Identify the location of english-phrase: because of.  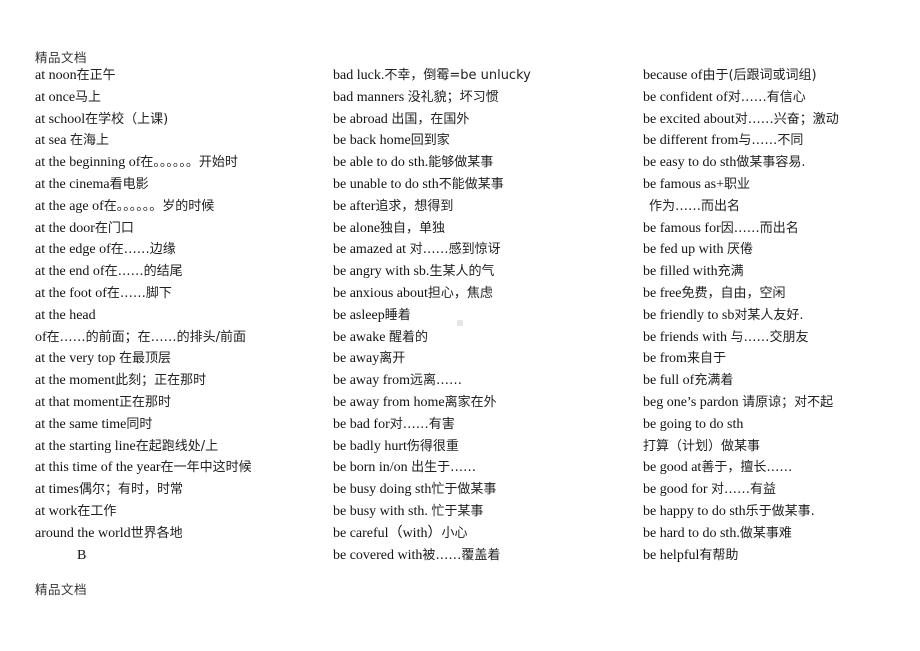
(673, 75).